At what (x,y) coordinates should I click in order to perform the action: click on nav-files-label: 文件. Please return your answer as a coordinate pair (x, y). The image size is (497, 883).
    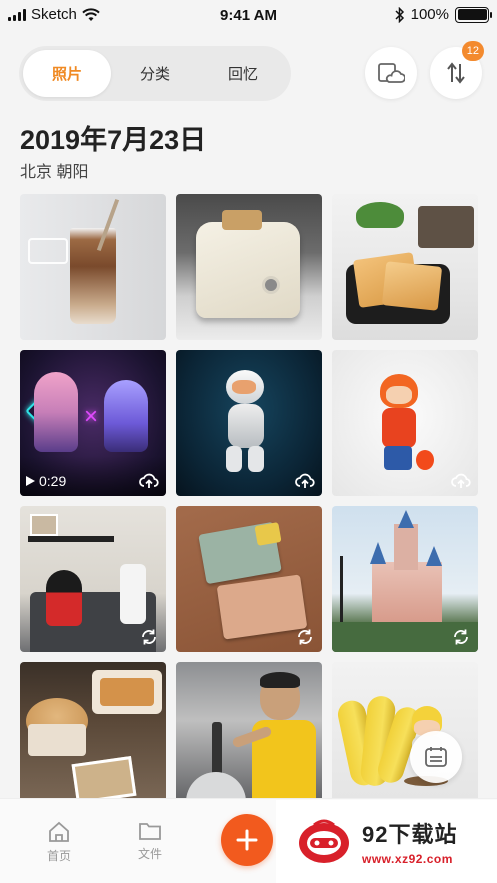
    Looking at the image, I should click on (149, 854).